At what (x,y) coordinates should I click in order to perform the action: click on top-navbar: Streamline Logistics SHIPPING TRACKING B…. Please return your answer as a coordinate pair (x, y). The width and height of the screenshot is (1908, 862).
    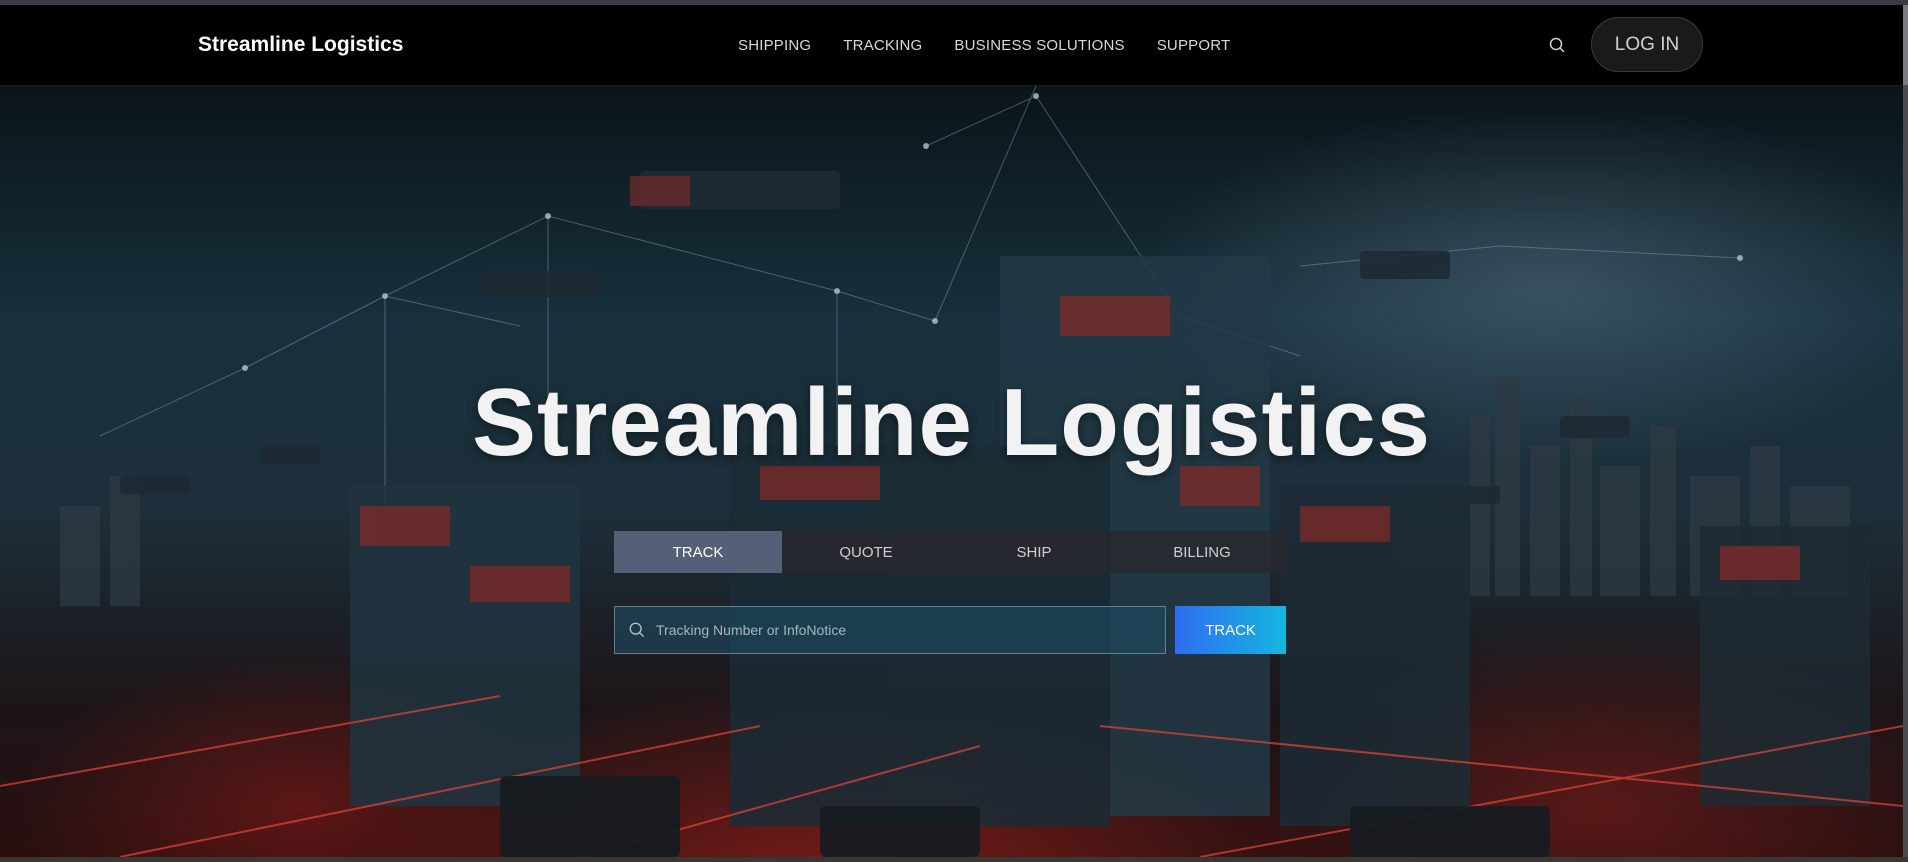
    Looking at the image, I should click on (951, 45).